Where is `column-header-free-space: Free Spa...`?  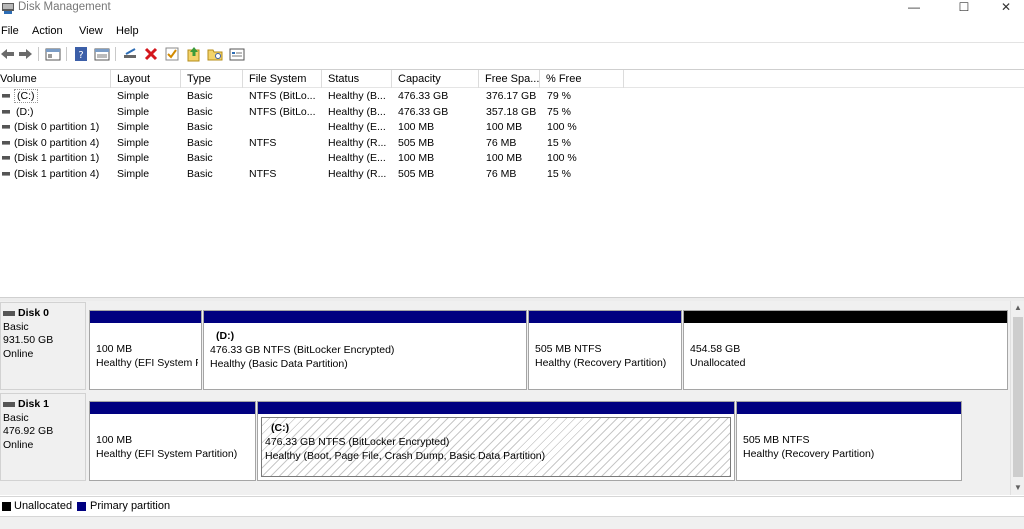
column-header-free-space: Free Spa... is located at coordinates (509, 79).